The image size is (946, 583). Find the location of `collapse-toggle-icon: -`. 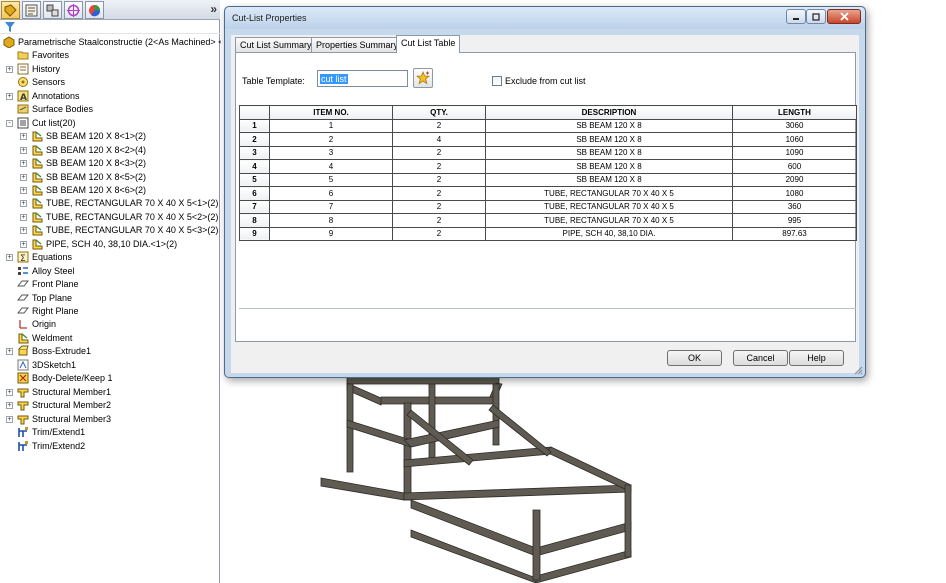

collapse-toggle-icon: - is located at coordinates (9, 123).